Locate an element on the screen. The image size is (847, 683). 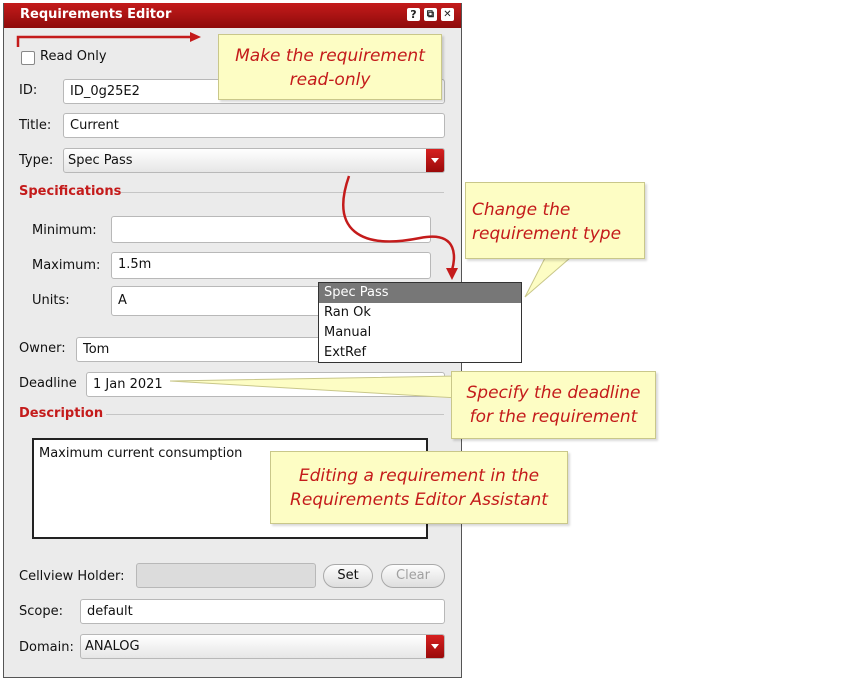
callout-line: Change the is located at coordinates (521, 210).